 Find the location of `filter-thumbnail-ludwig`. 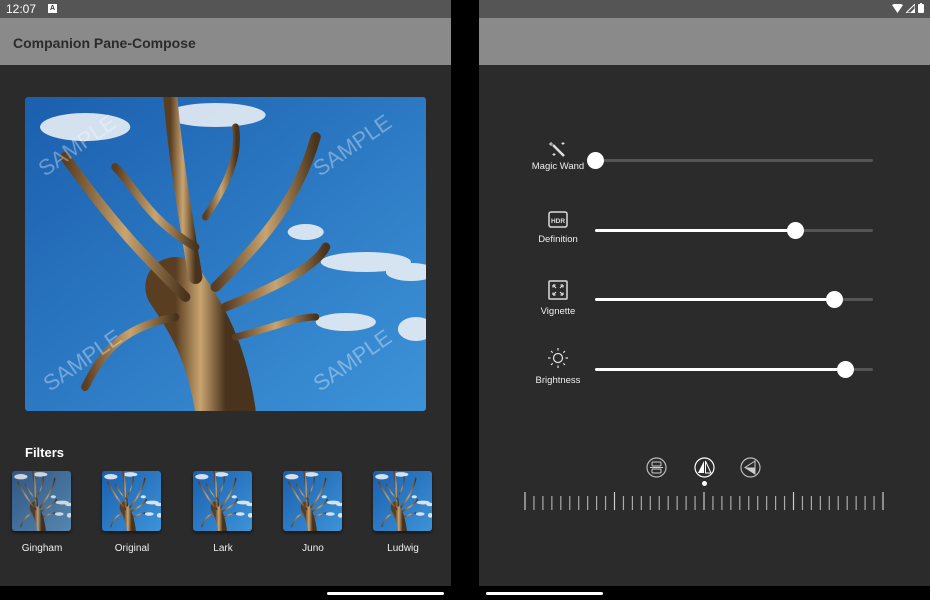

filter-thumbnail-ludwig is located at coordinates (402, 501).